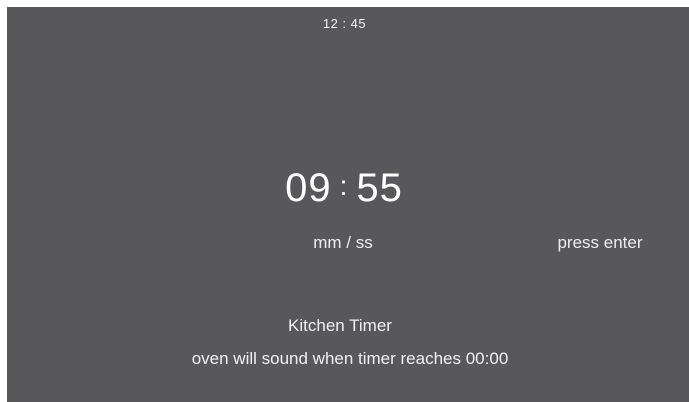 This screenshot has width=689, height=402. Describe the element at coordinates (379, 188) in the screenshot. I see `timer-seconds: 55` at that location.